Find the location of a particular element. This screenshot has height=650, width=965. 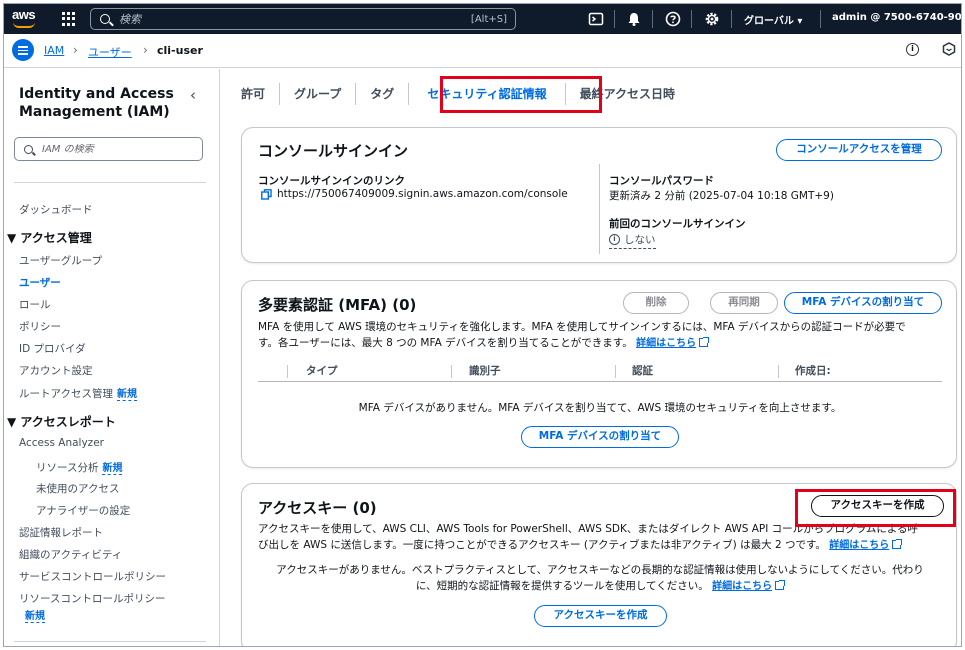

sidebar-item-user-groups: ユーザーグループ is located at coordinates (60, 260).